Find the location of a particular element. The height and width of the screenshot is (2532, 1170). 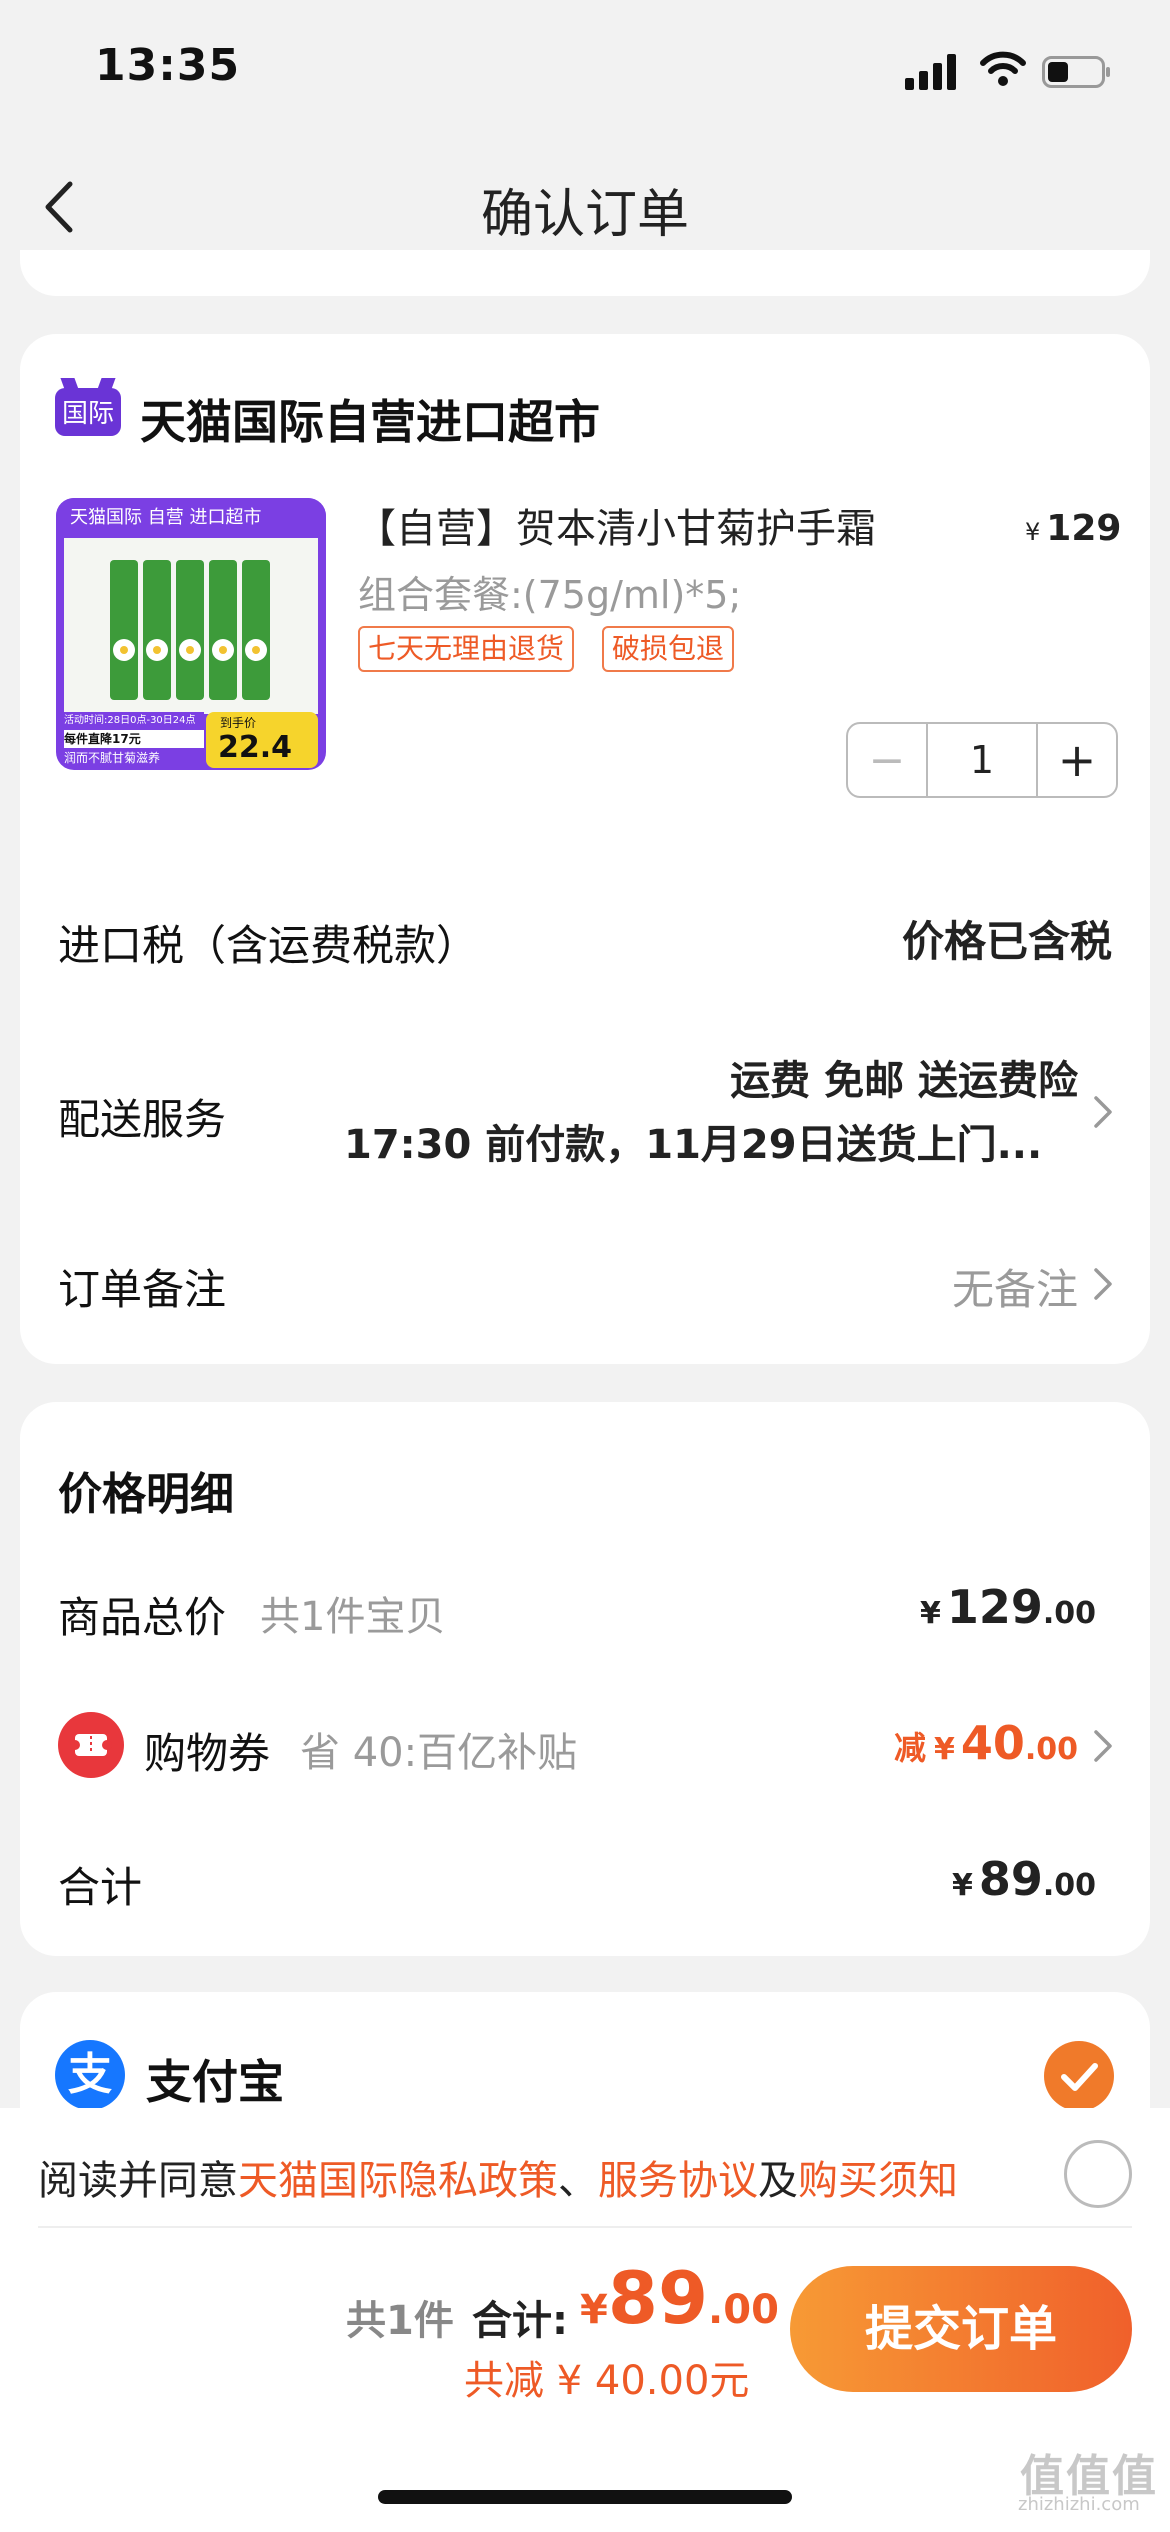

hand-cream-tubes-illustration is located at coordinates (190, 630).